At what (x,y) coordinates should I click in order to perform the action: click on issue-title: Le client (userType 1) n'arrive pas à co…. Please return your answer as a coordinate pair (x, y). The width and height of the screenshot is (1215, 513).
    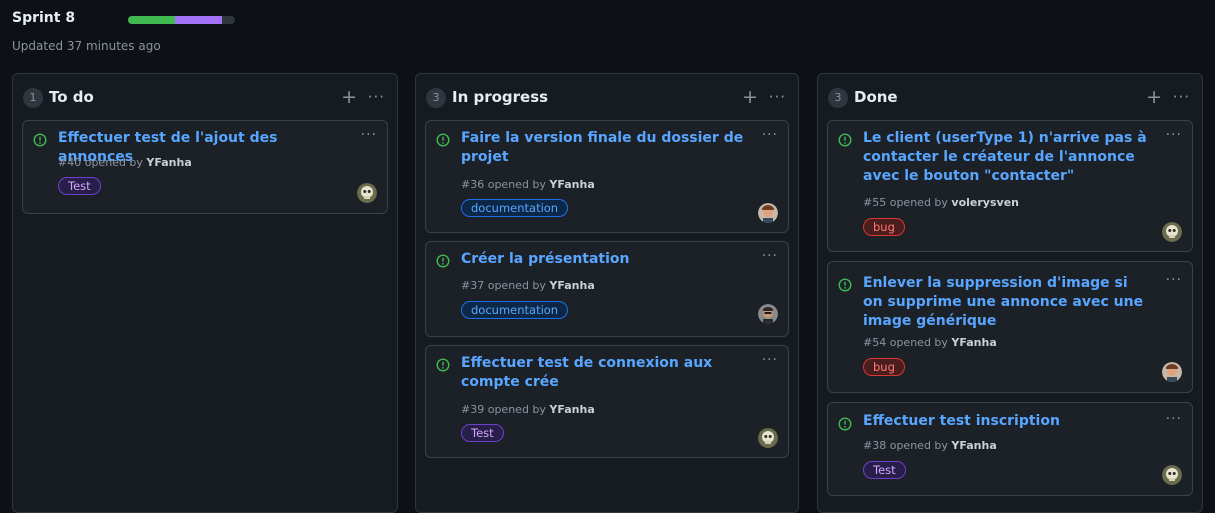
    Looking at the image, I should click on (1007, 157).